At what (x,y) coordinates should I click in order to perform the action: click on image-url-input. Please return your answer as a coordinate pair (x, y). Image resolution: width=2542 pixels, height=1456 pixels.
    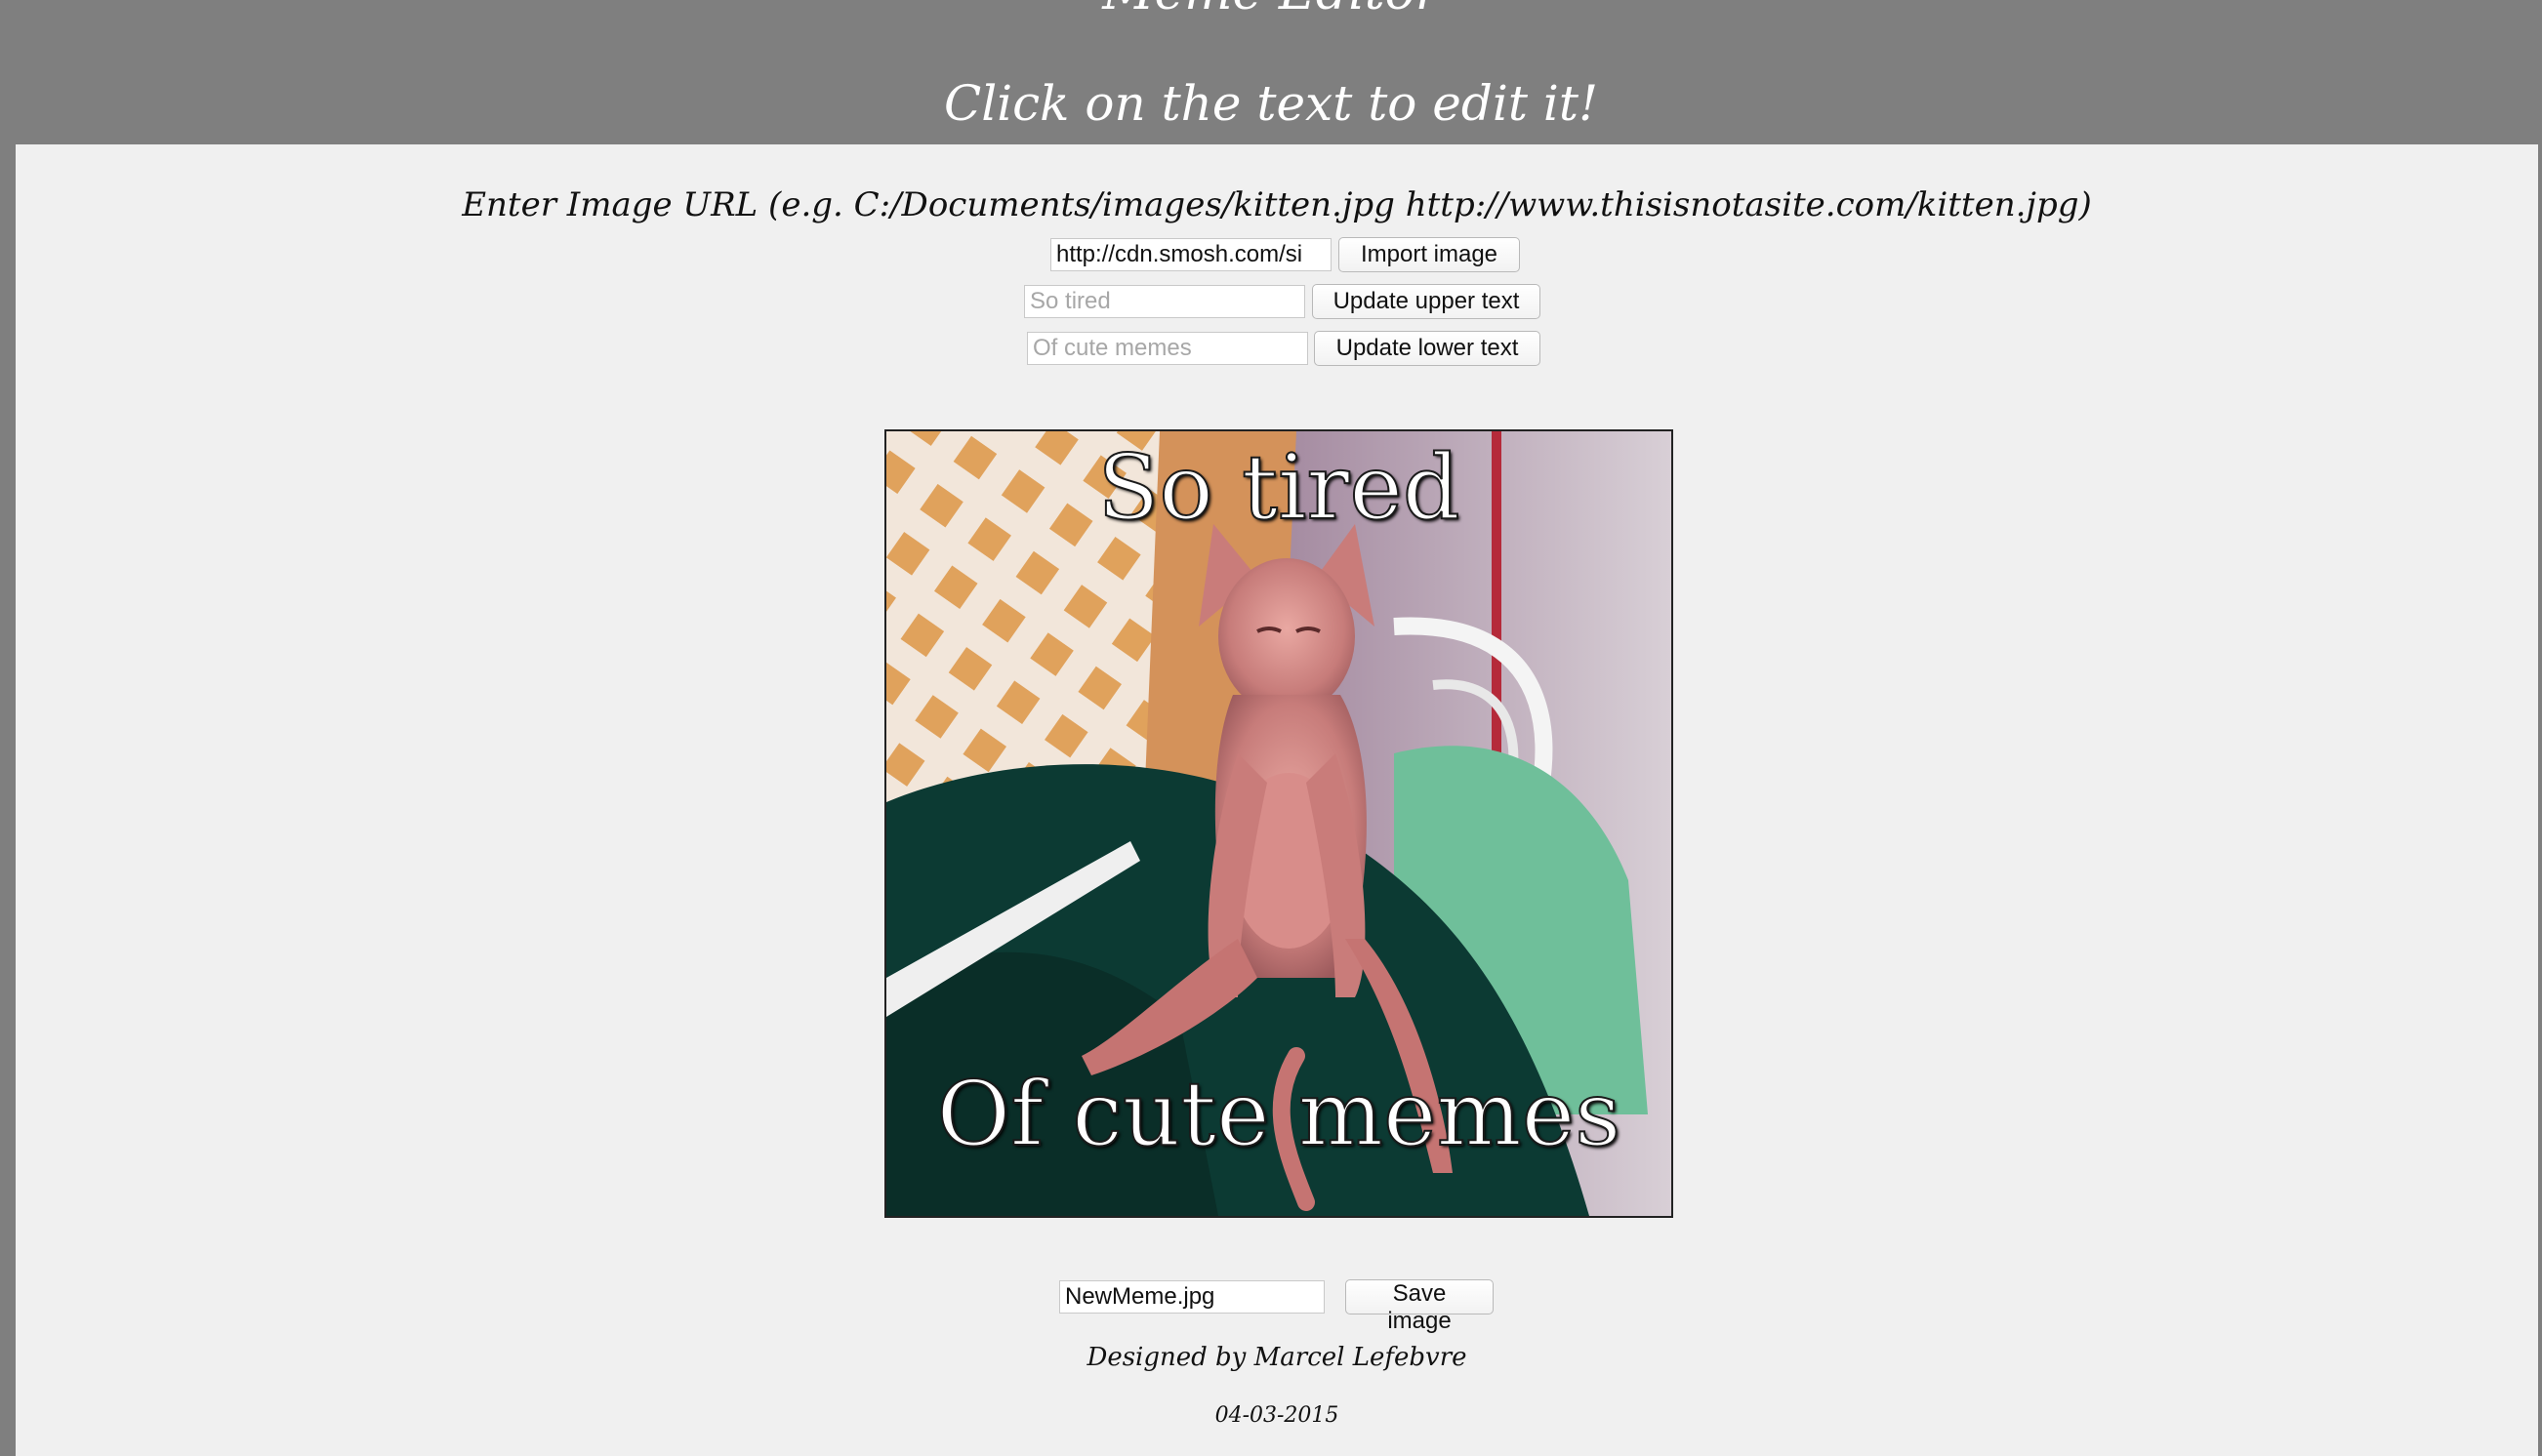
    Looking at the image, I should click on (1191, 254).